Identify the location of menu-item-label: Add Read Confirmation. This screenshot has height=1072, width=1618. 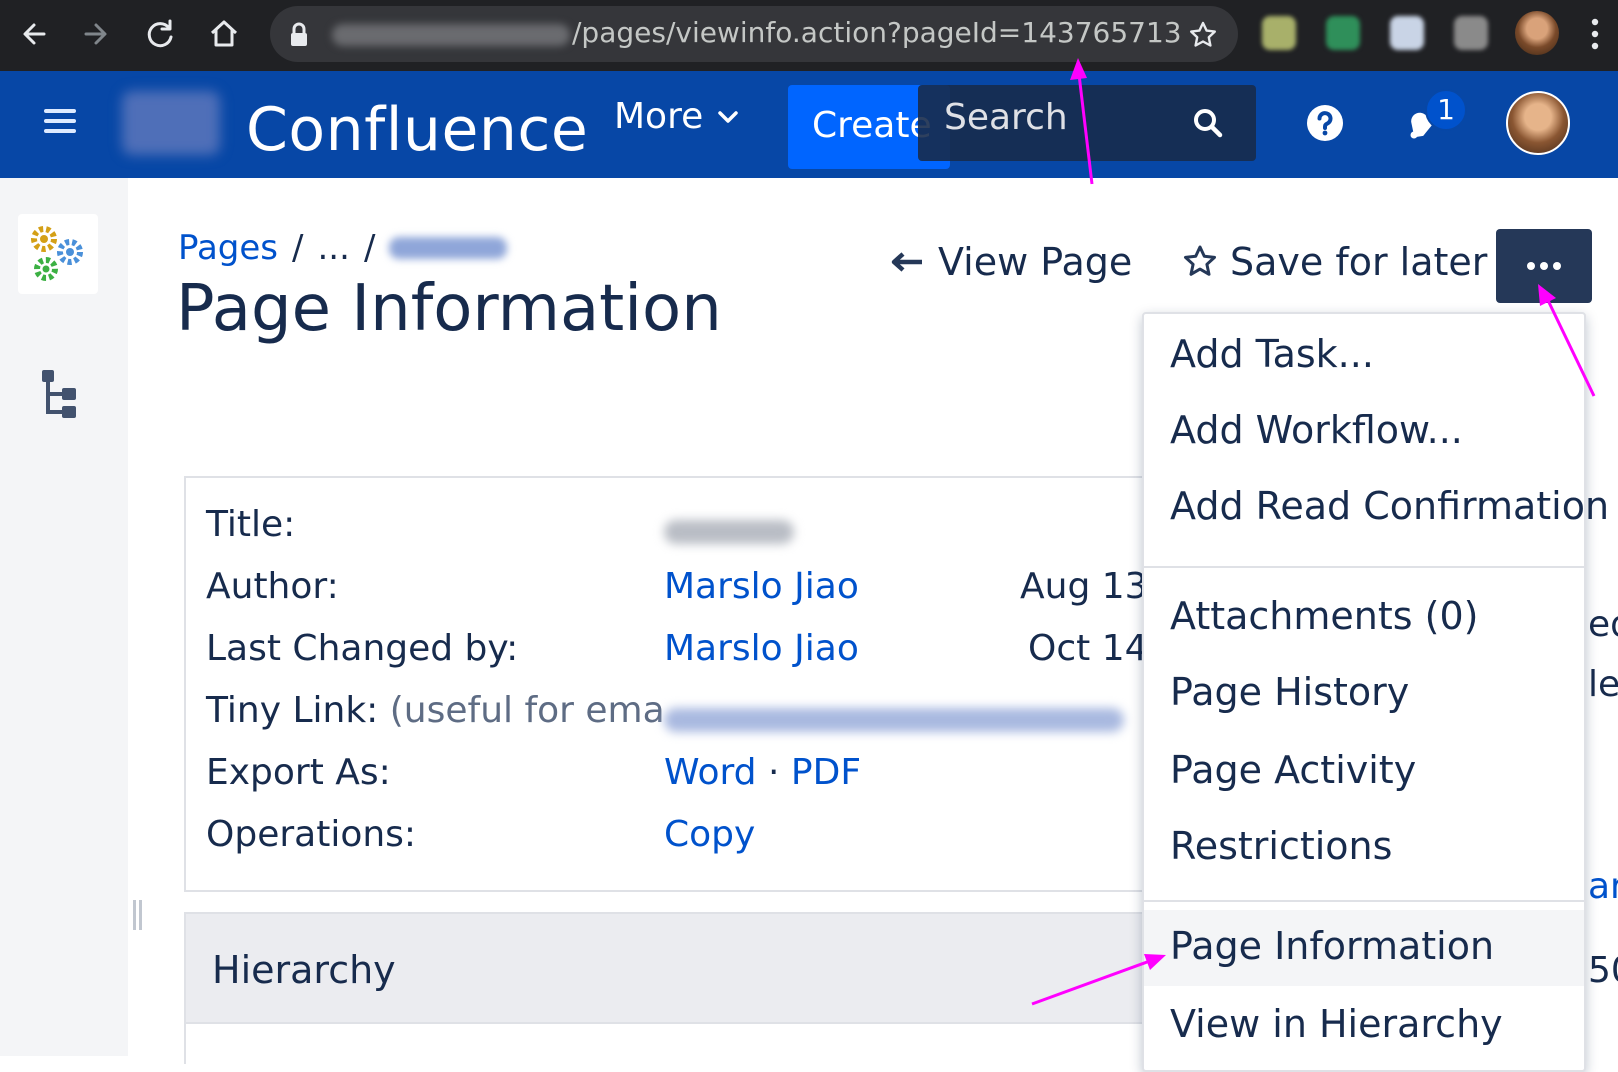
(1390, 506).